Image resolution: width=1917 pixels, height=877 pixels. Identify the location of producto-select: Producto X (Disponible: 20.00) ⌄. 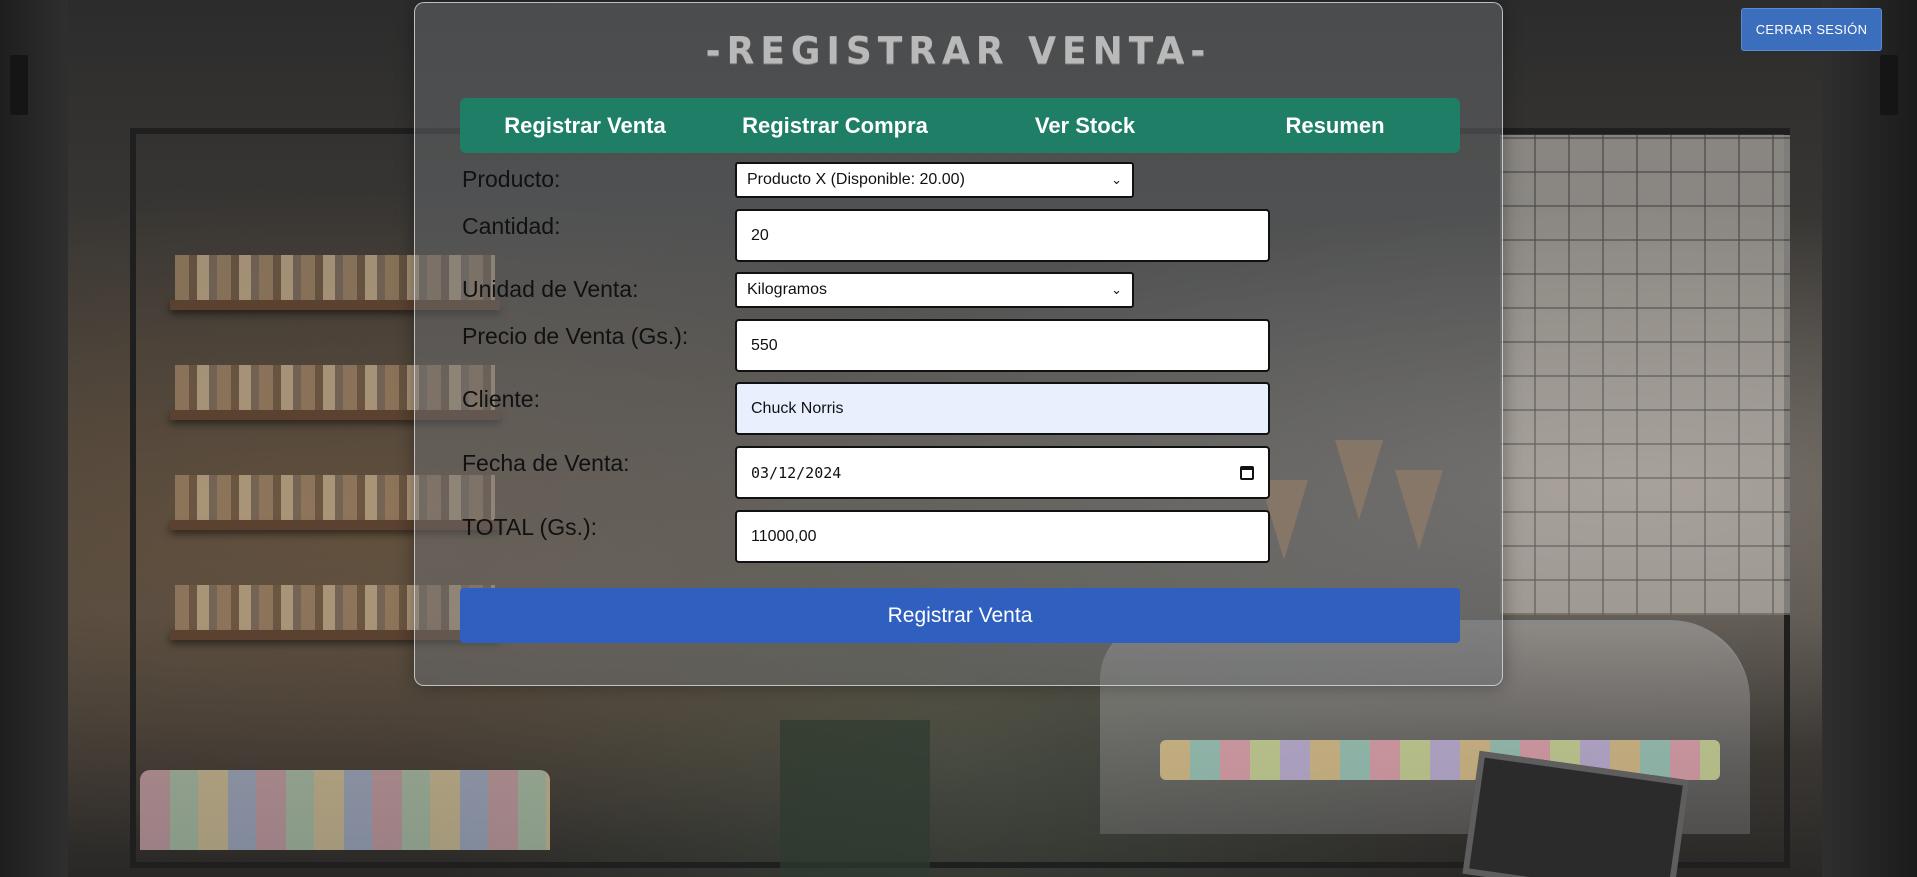
(934, 180).